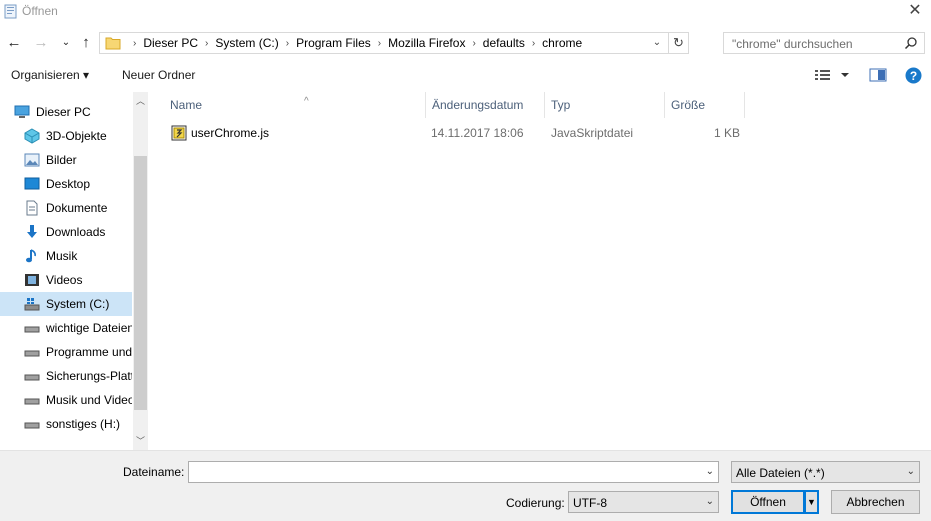  Describe the element at coordinates (86, 160) in the screenshot. I see `nav-item-pictures: Bilder` at that location.